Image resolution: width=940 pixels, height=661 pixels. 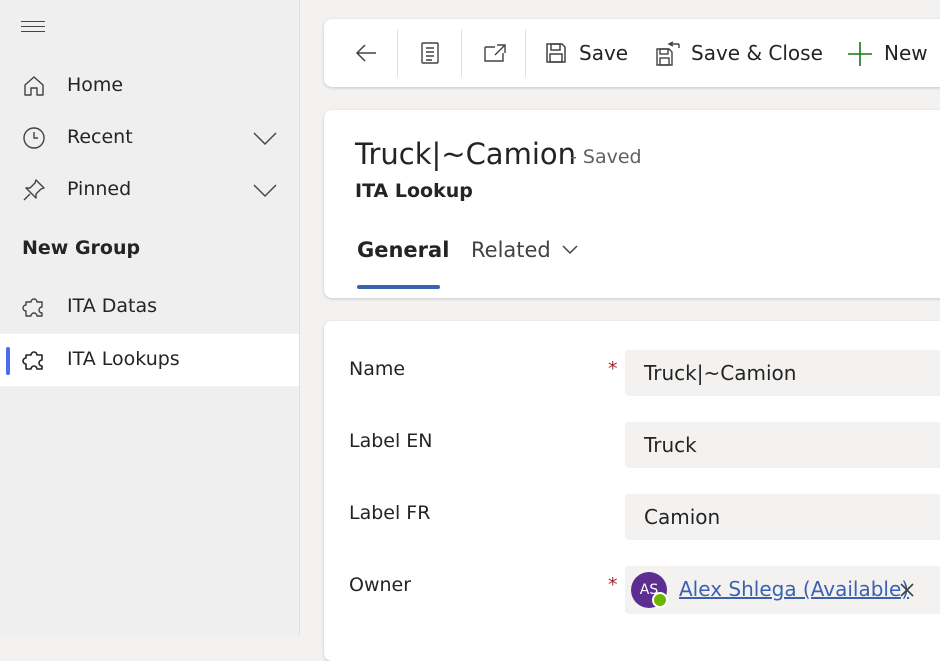 I want to click on close-icon, so click(x=907, y=590).